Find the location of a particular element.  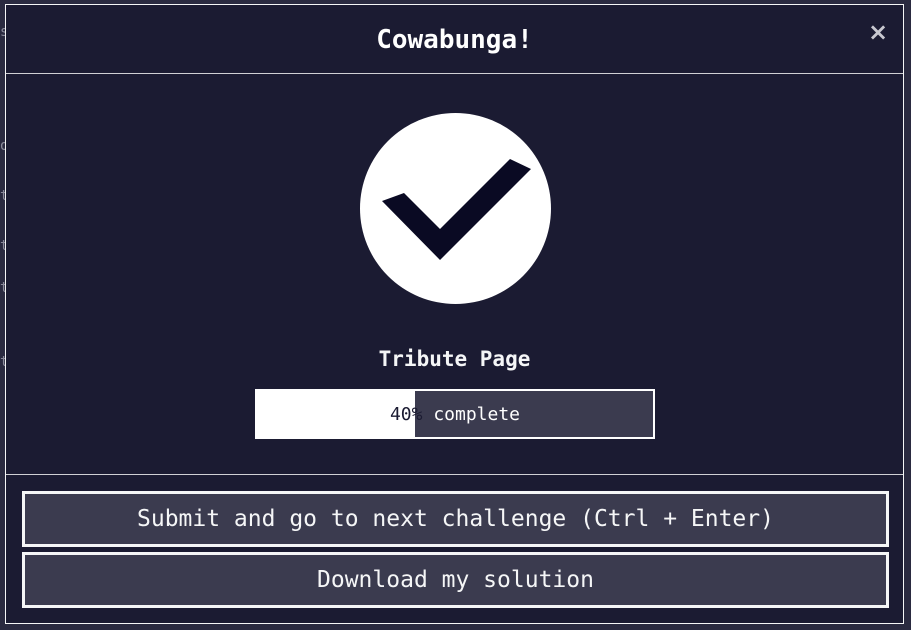

progress-percent: 40% is located at coordinates (406, 414).